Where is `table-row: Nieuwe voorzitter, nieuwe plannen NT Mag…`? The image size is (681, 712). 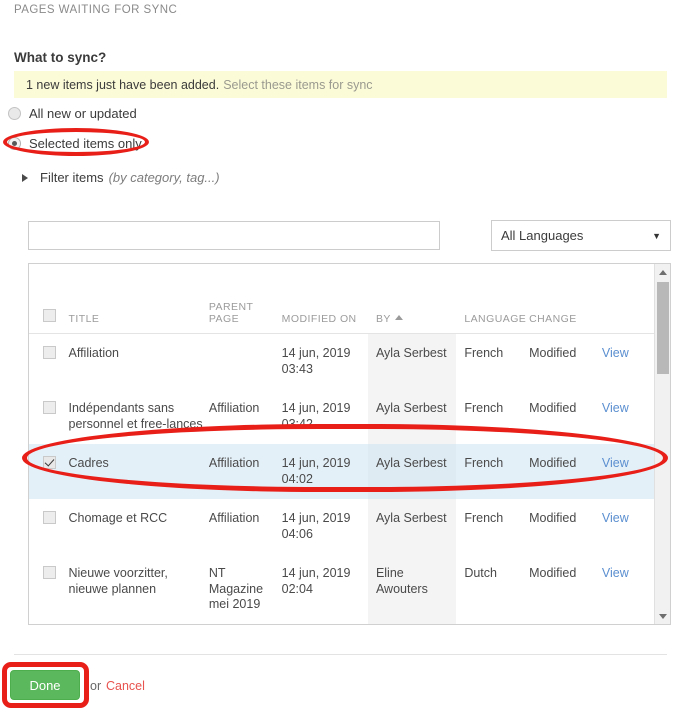 table-row: Nieuwe voorzitter, nieuwe plannen NT Mag… is located at coordinates (342, 589).